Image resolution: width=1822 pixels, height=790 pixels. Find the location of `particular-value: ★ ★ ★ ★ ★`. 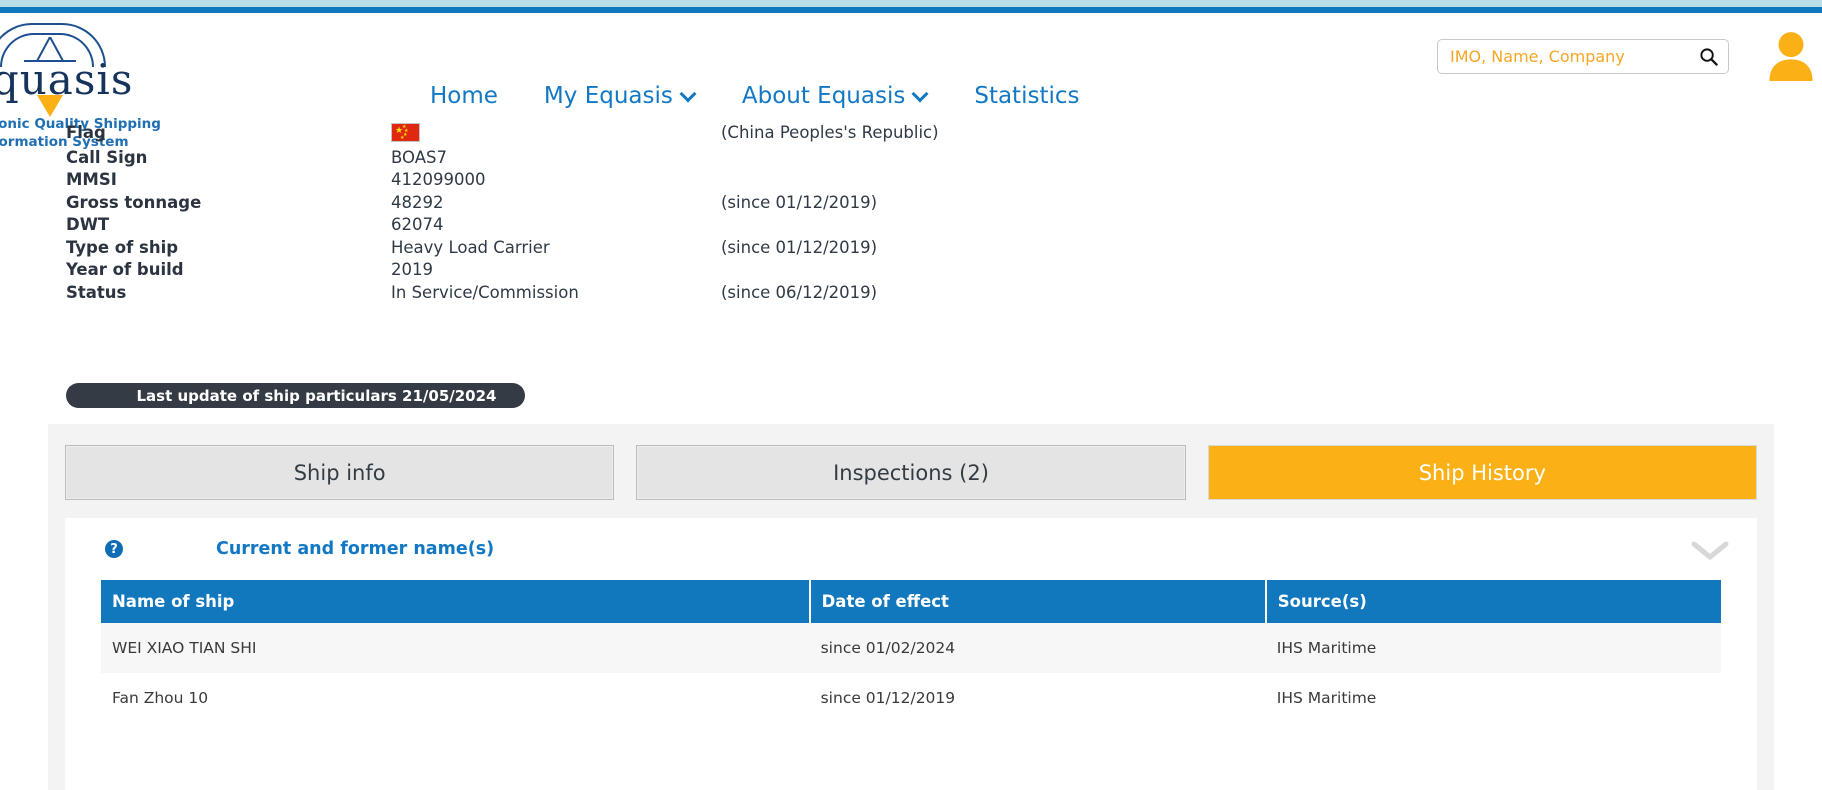

particular-value: ★ ★ ★ ★ ★ is located at coordinates (556, 132).